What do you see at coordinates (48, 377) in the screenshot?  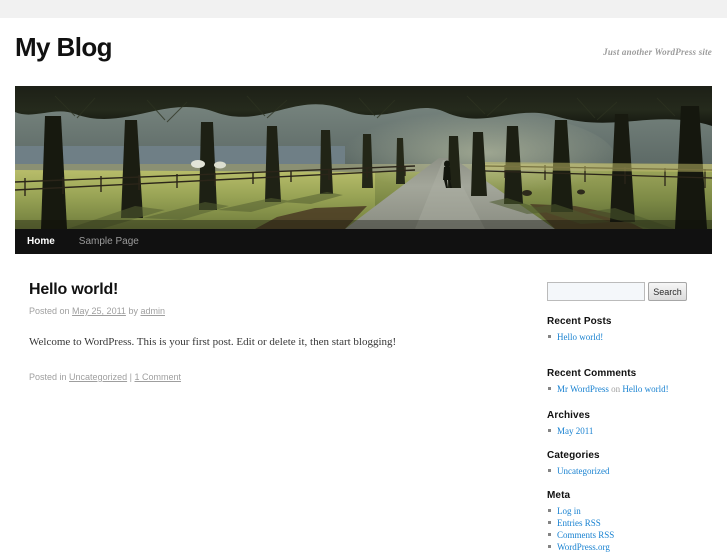 I see `posted-in-label: Posted in` at bounding box center [48, 377].